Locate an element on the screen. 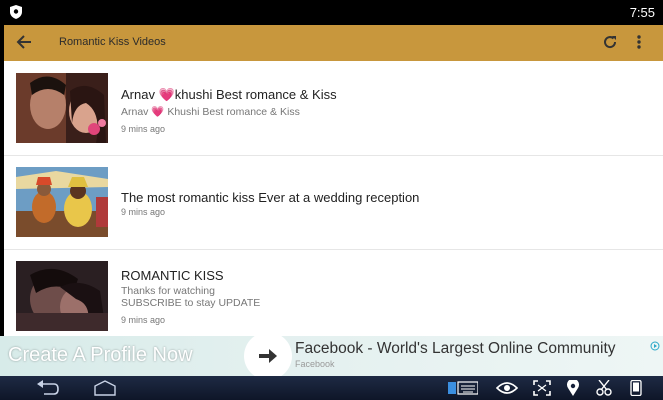 The image size is (663, 400). phone-icon is located at coordinates (636, 389).